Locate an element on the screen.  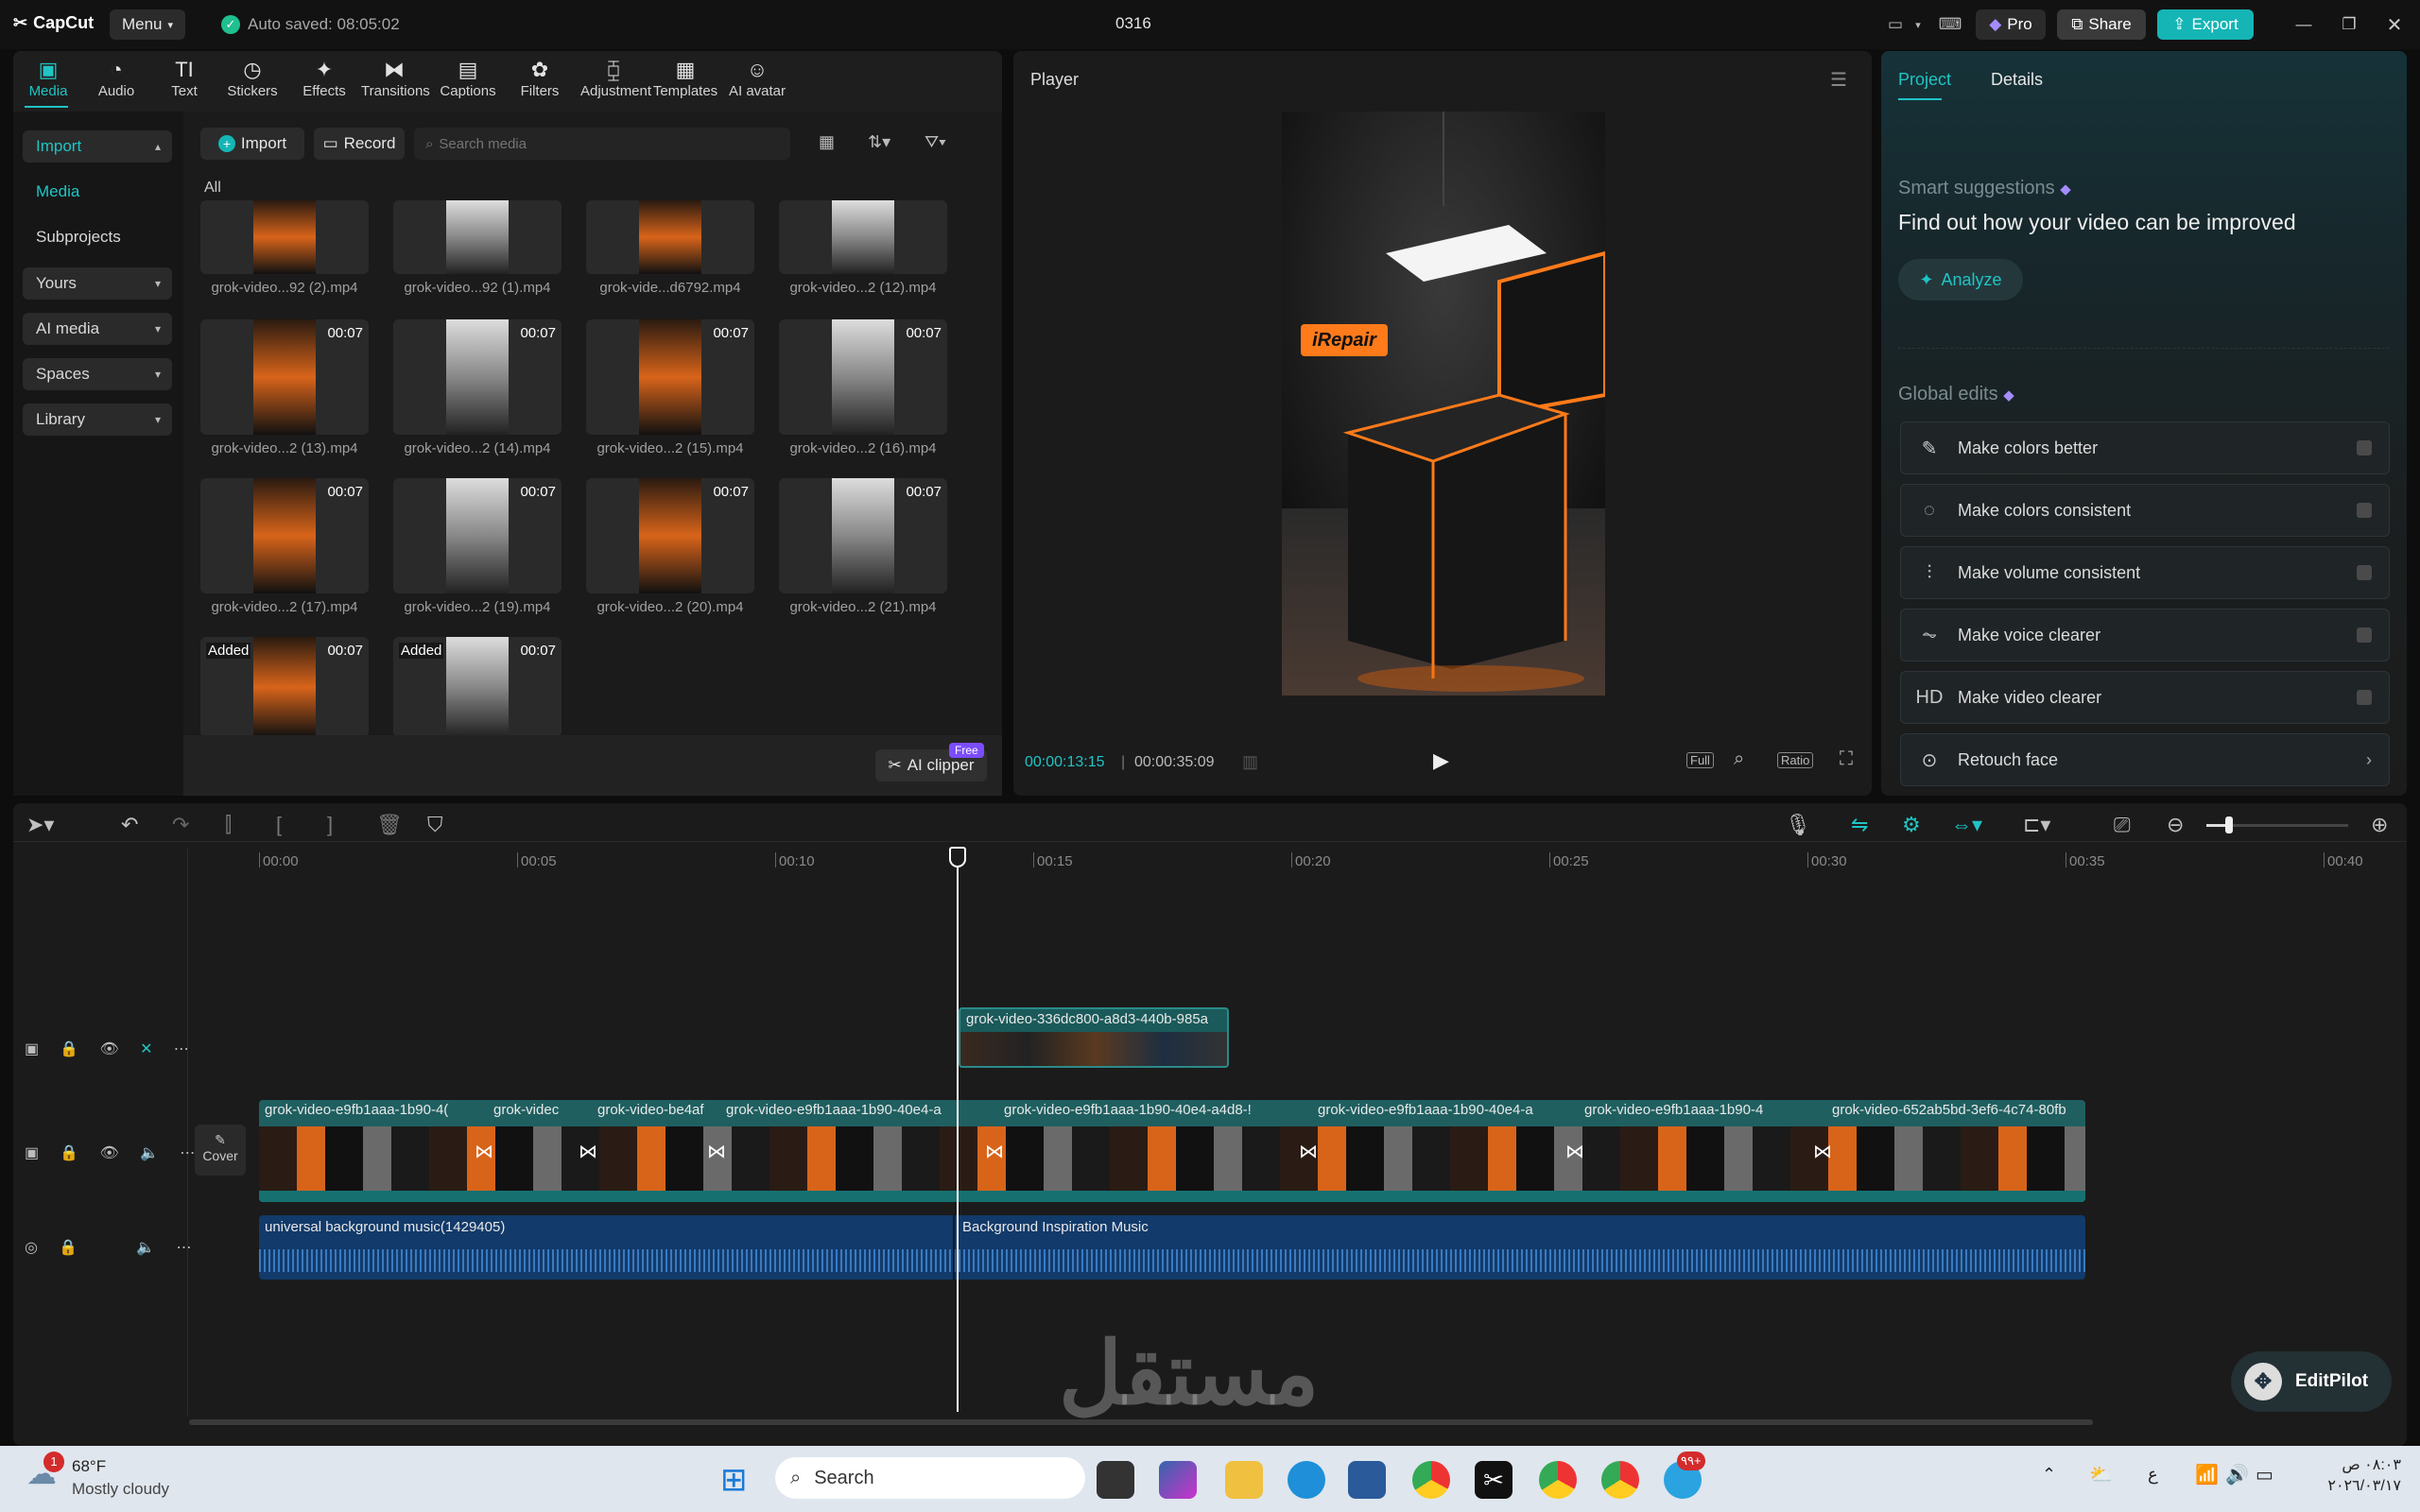
menu-button: Menu ▾ is located at coordinates (147, 24).